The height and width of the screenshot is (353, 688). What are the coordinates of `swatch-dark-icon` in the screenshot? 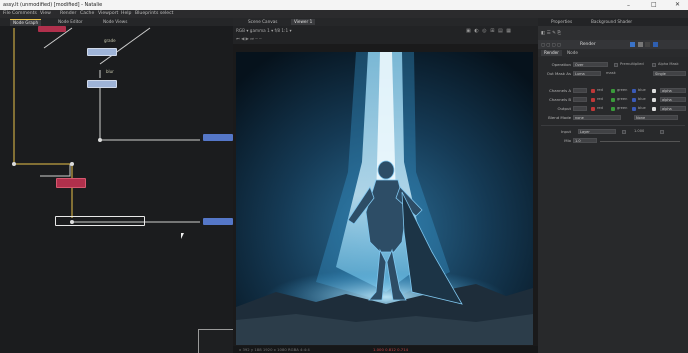 It's located at (648, 44).